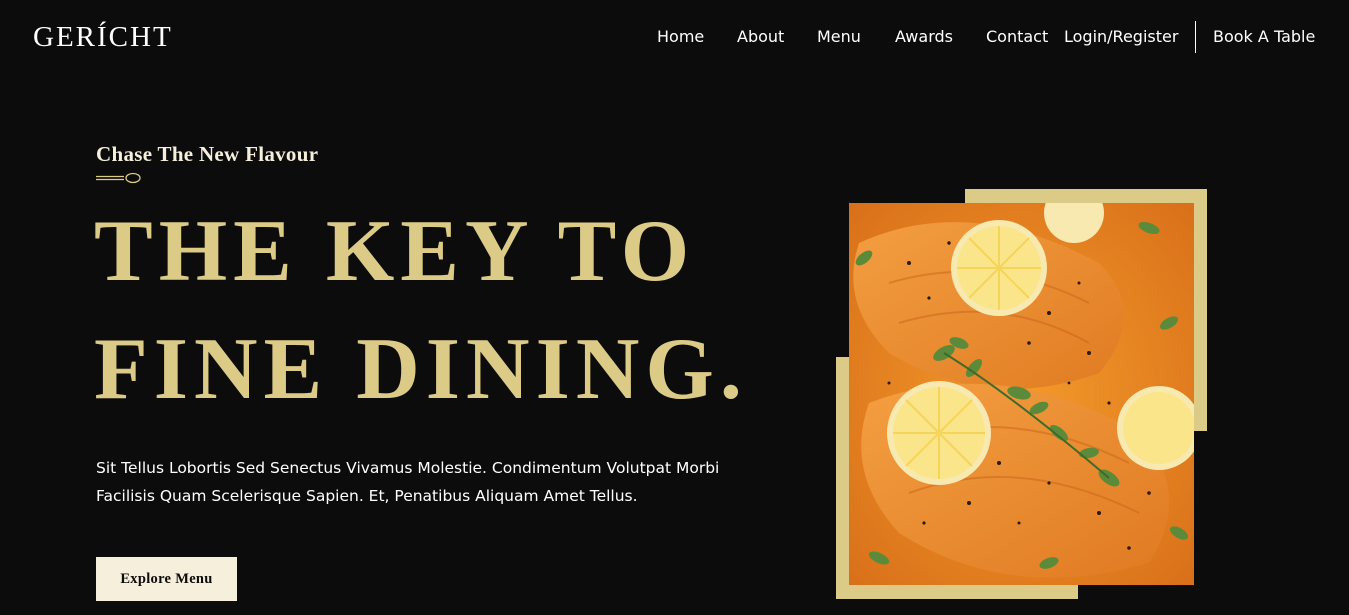 This screenshot has width=1349, height=615. I want to click on headline-line-1: THE KEY TO, so click(395, 251).